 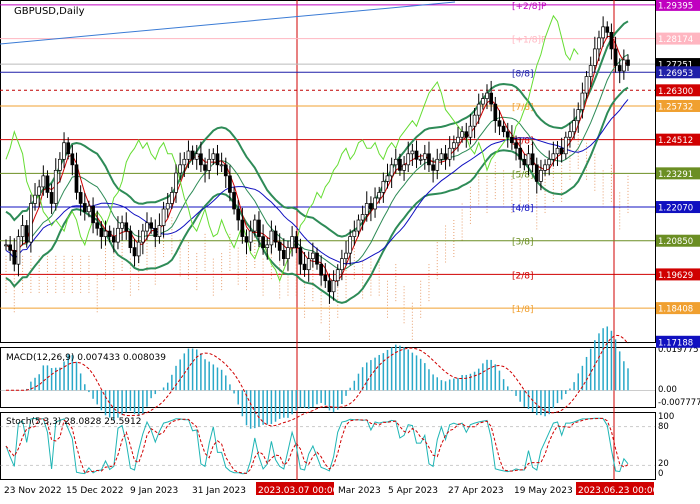 I want to click on price-tag-text: 1.19629, so click(x=675, y=276).